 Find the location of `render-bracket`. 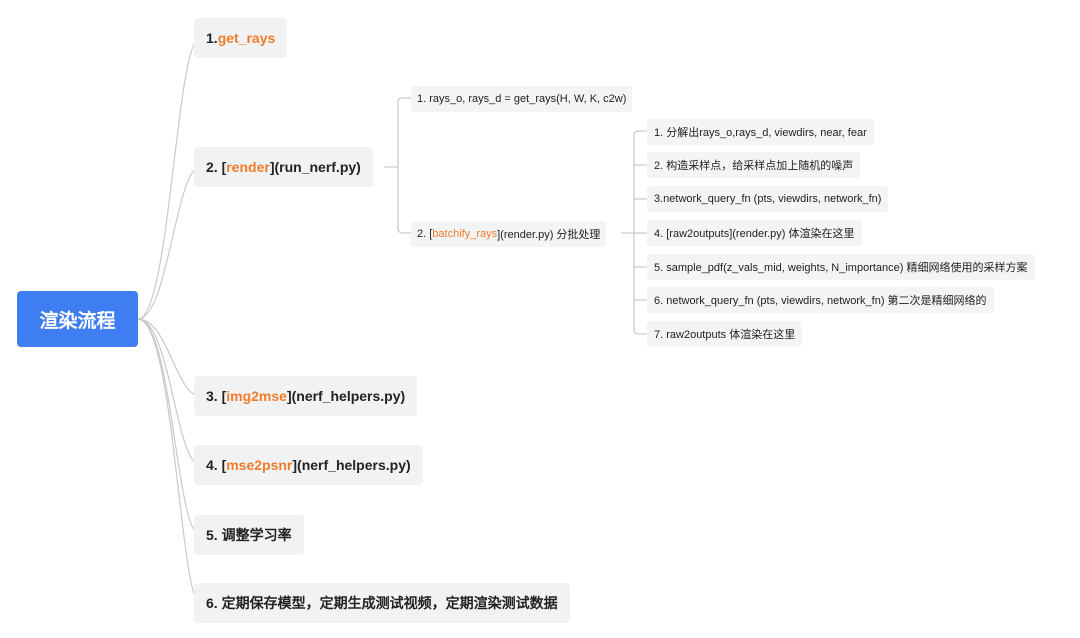

render-bracket is located at coordinates (404, 165).